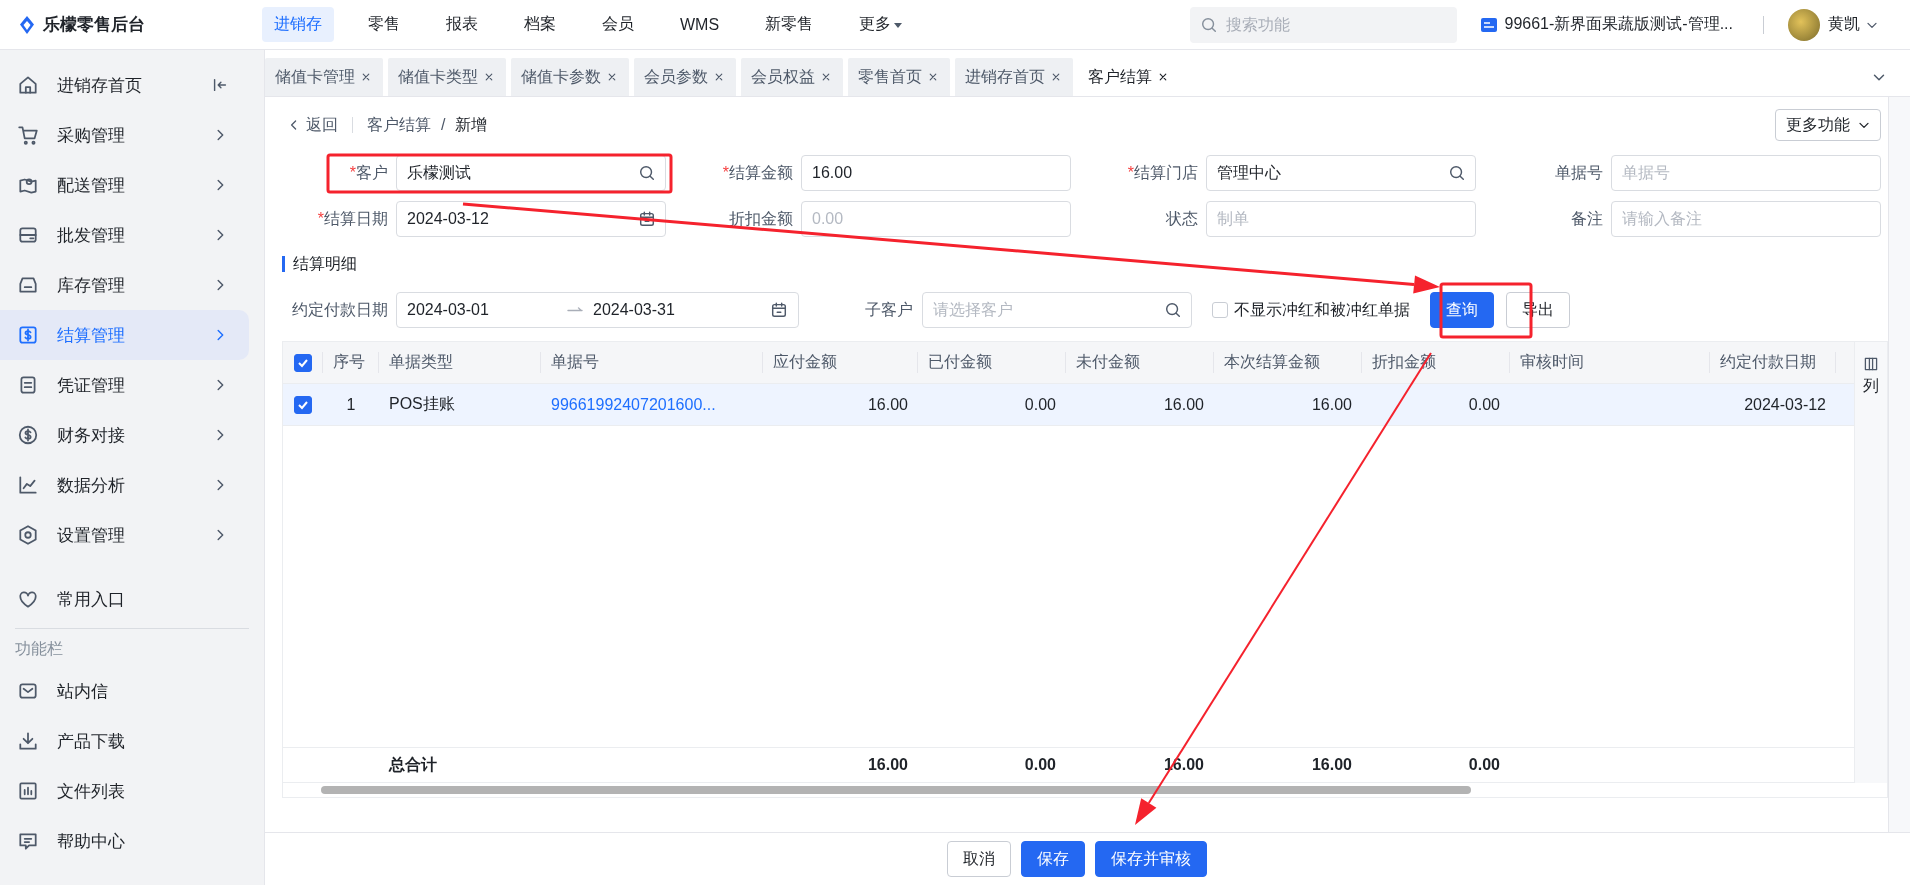 This screenshot has height=885, width=1910. What do you see at coordinates (1272, 362) in the screenshot?
I see `column-header: 本次结算金额` at bounding box center [1272, 362].